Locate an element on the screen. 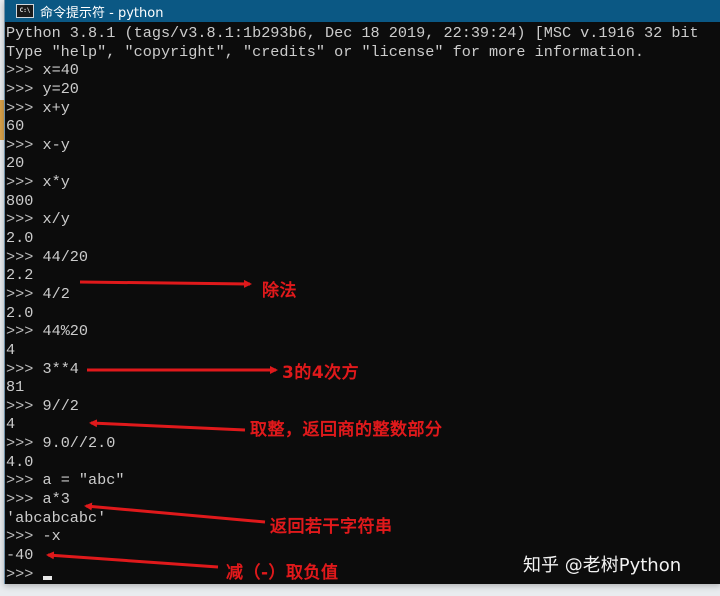 This screenshot has height=596, width=720. window-title: 命令提示符 - python is located at coordinates (102, 13).